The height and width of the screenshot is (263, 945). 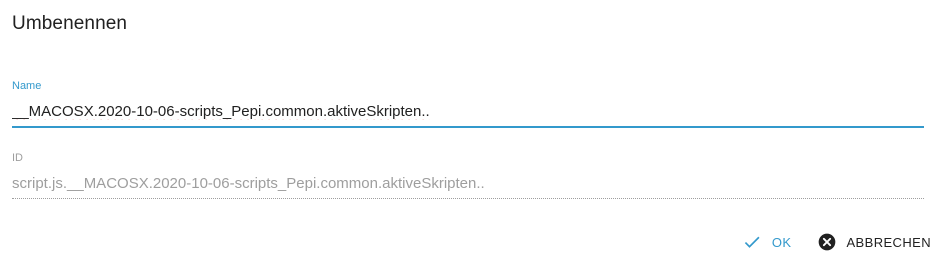 I want to click on name-input, so click(x=468, y=114).